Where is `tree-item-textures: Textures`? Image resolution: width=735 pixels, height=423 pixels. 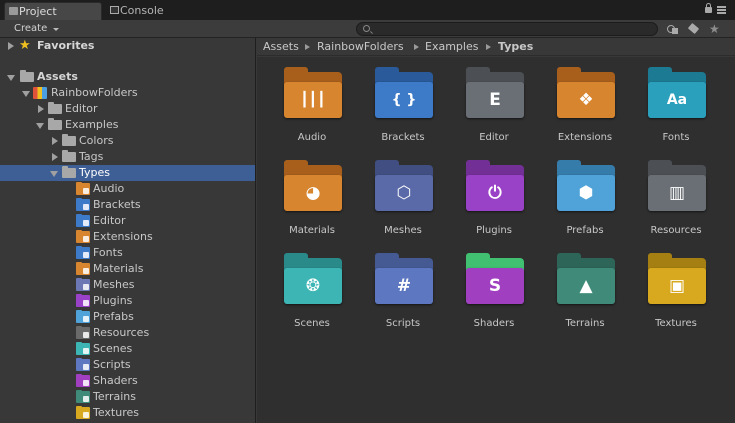
tree-item-textures: Textures is located at coordinates (127, 413).